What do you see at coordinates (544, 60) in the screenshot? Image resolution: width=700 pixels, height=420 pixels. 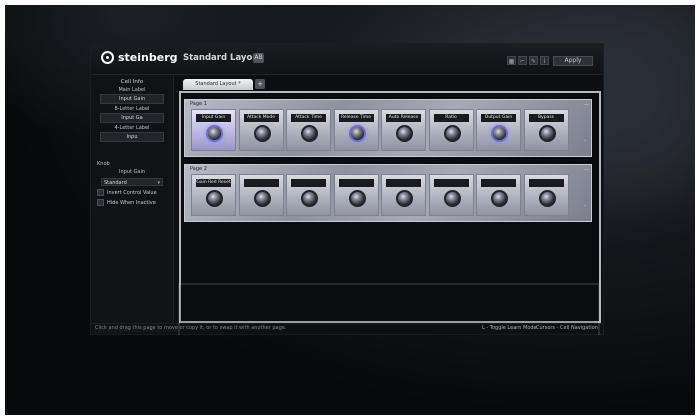 I see `info-icon: i` at bounding box center [544, 60].